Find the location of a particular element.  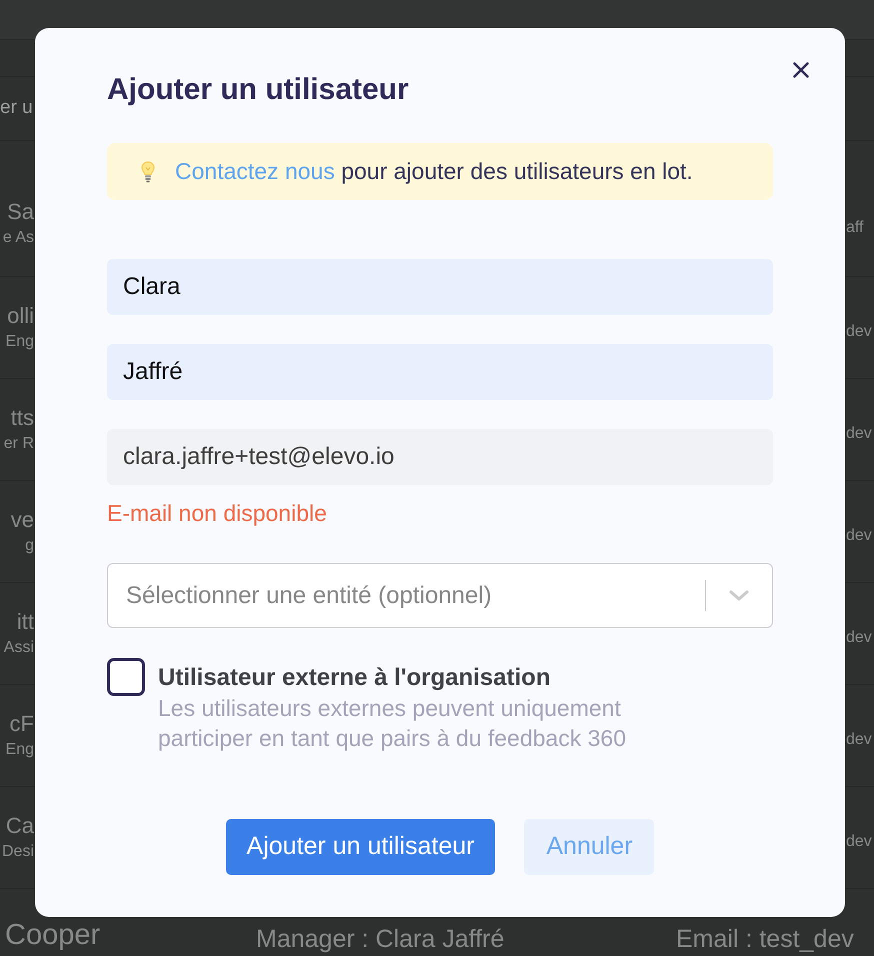

user-role: g is located at coordinates (29, 546).